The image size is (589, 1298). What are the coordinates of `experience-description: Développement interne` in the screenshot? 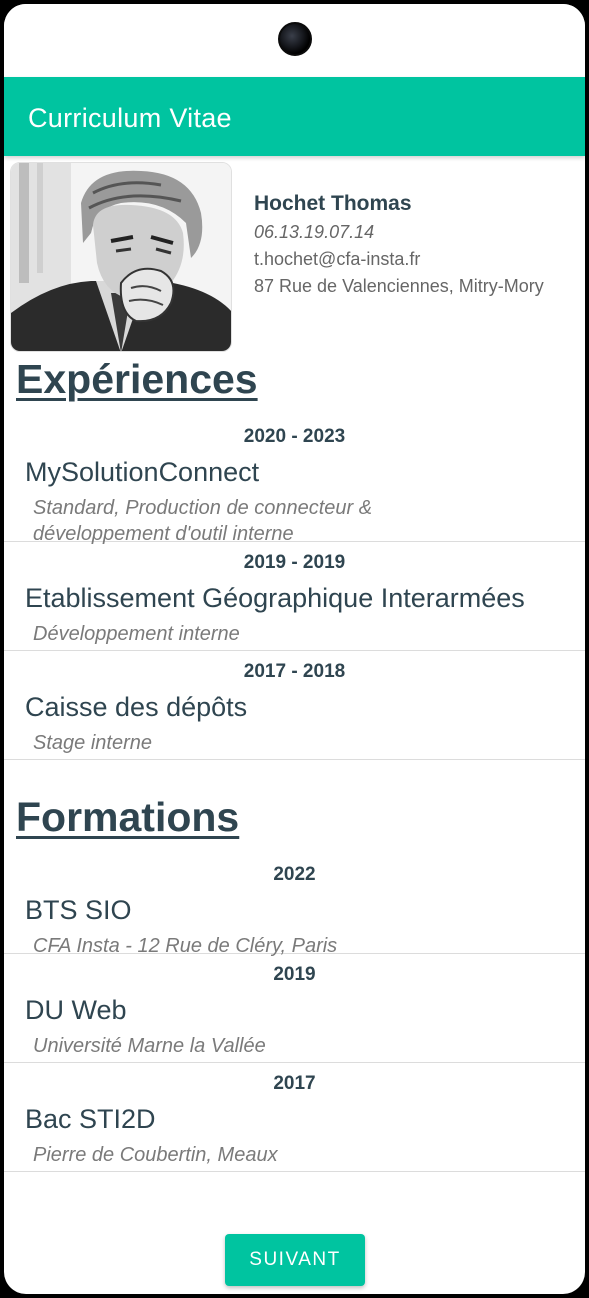 It's located at (136, 634).